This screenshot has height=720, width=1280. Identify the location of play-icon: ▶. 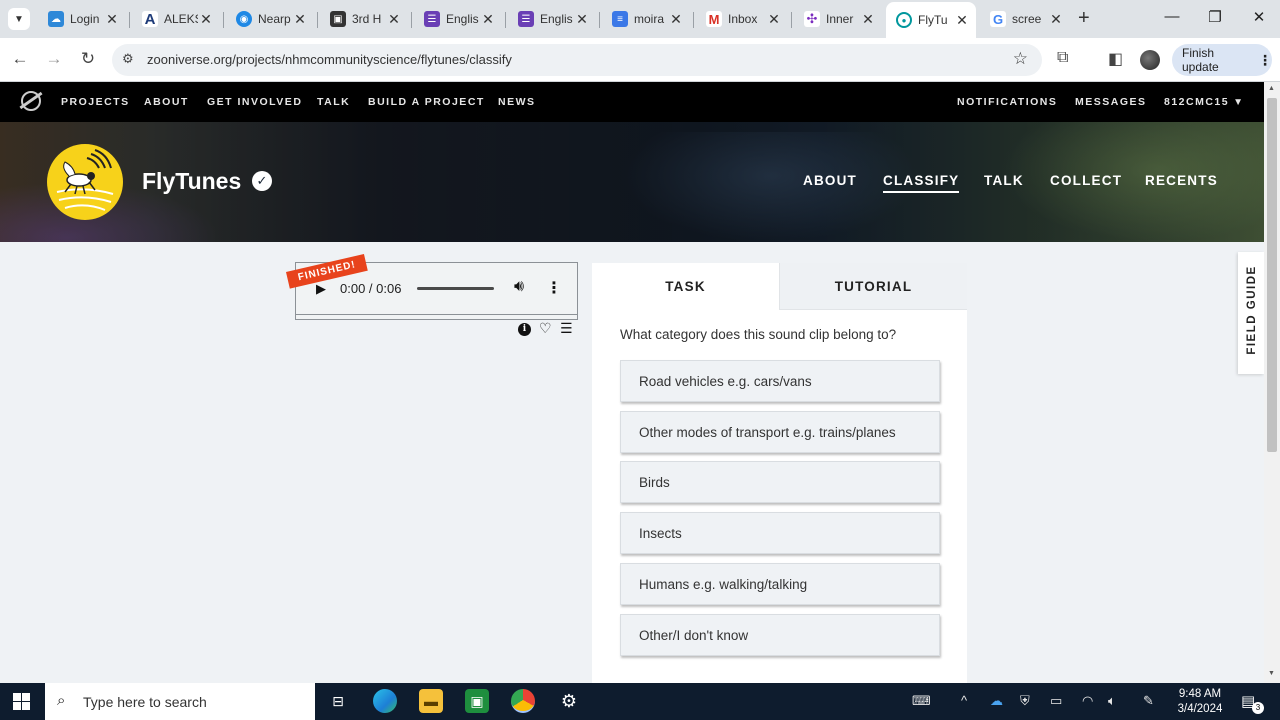
(321, 289).